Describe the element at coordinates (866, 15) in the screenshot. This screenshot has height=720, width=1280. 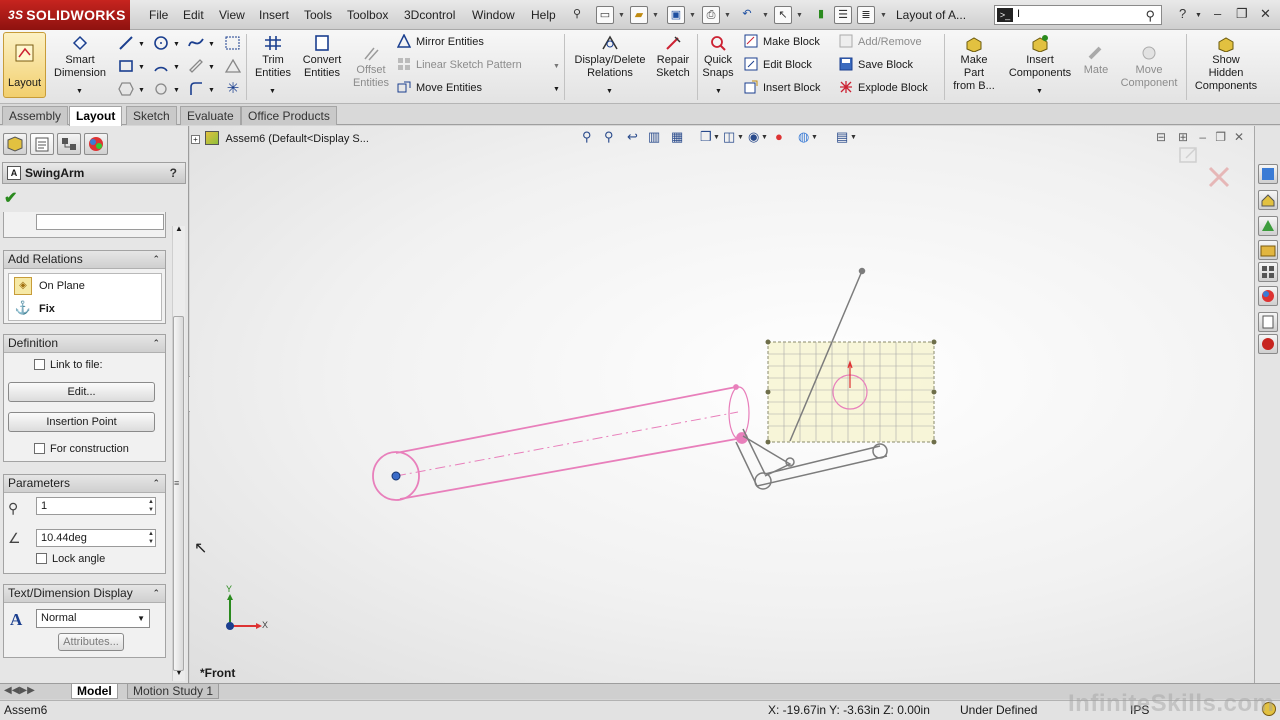
I see `options-icon: ≣` at that location.